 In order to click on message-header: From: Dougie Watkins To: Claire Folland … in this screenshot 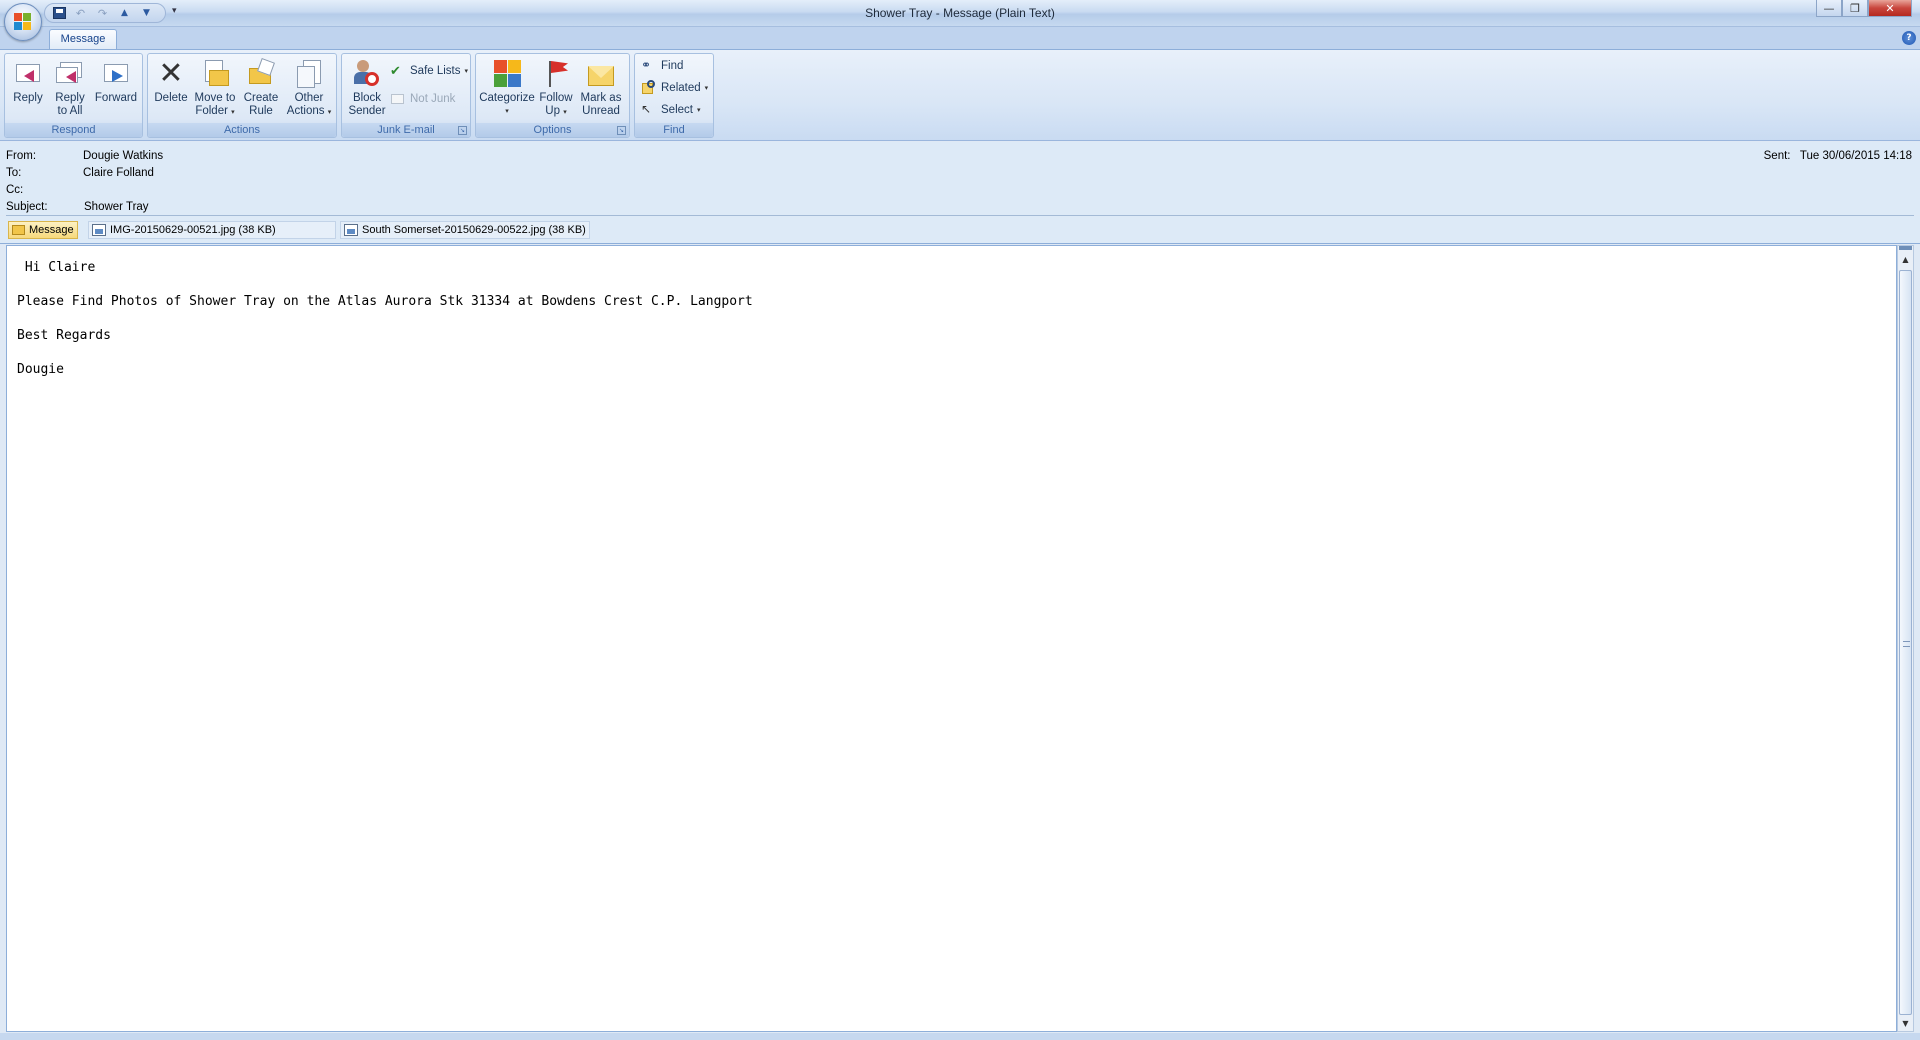, I will do `click(960, 179)`.